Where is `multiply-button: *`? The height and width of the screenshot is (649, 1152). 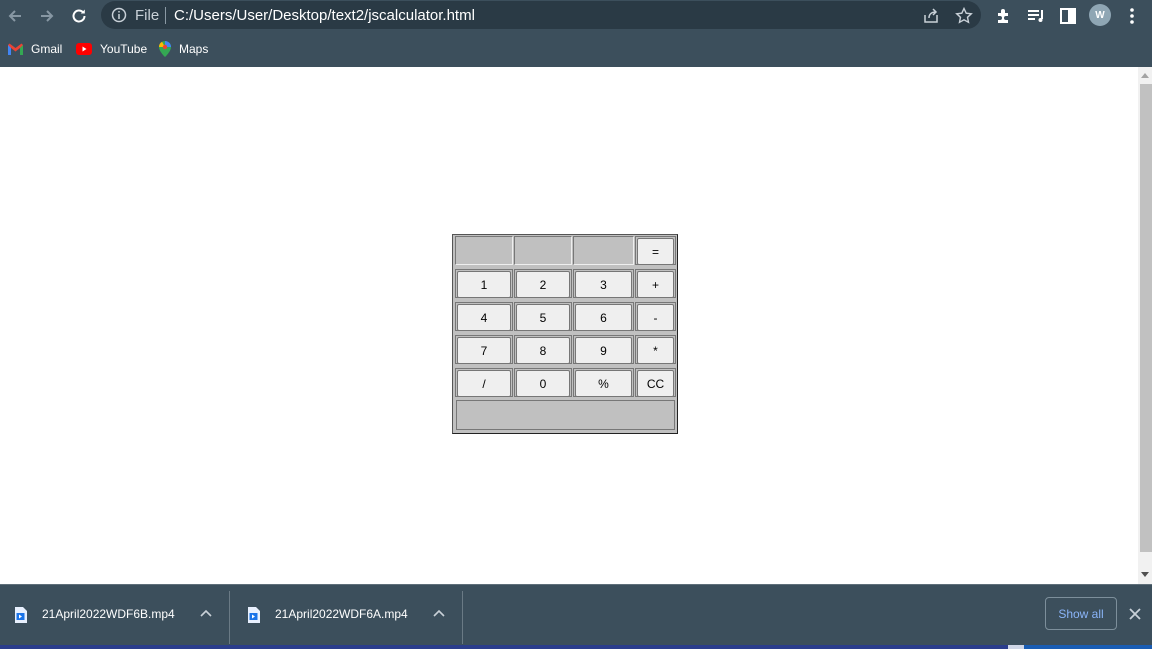 multiply-button: * is located at coordinates (655, 350).